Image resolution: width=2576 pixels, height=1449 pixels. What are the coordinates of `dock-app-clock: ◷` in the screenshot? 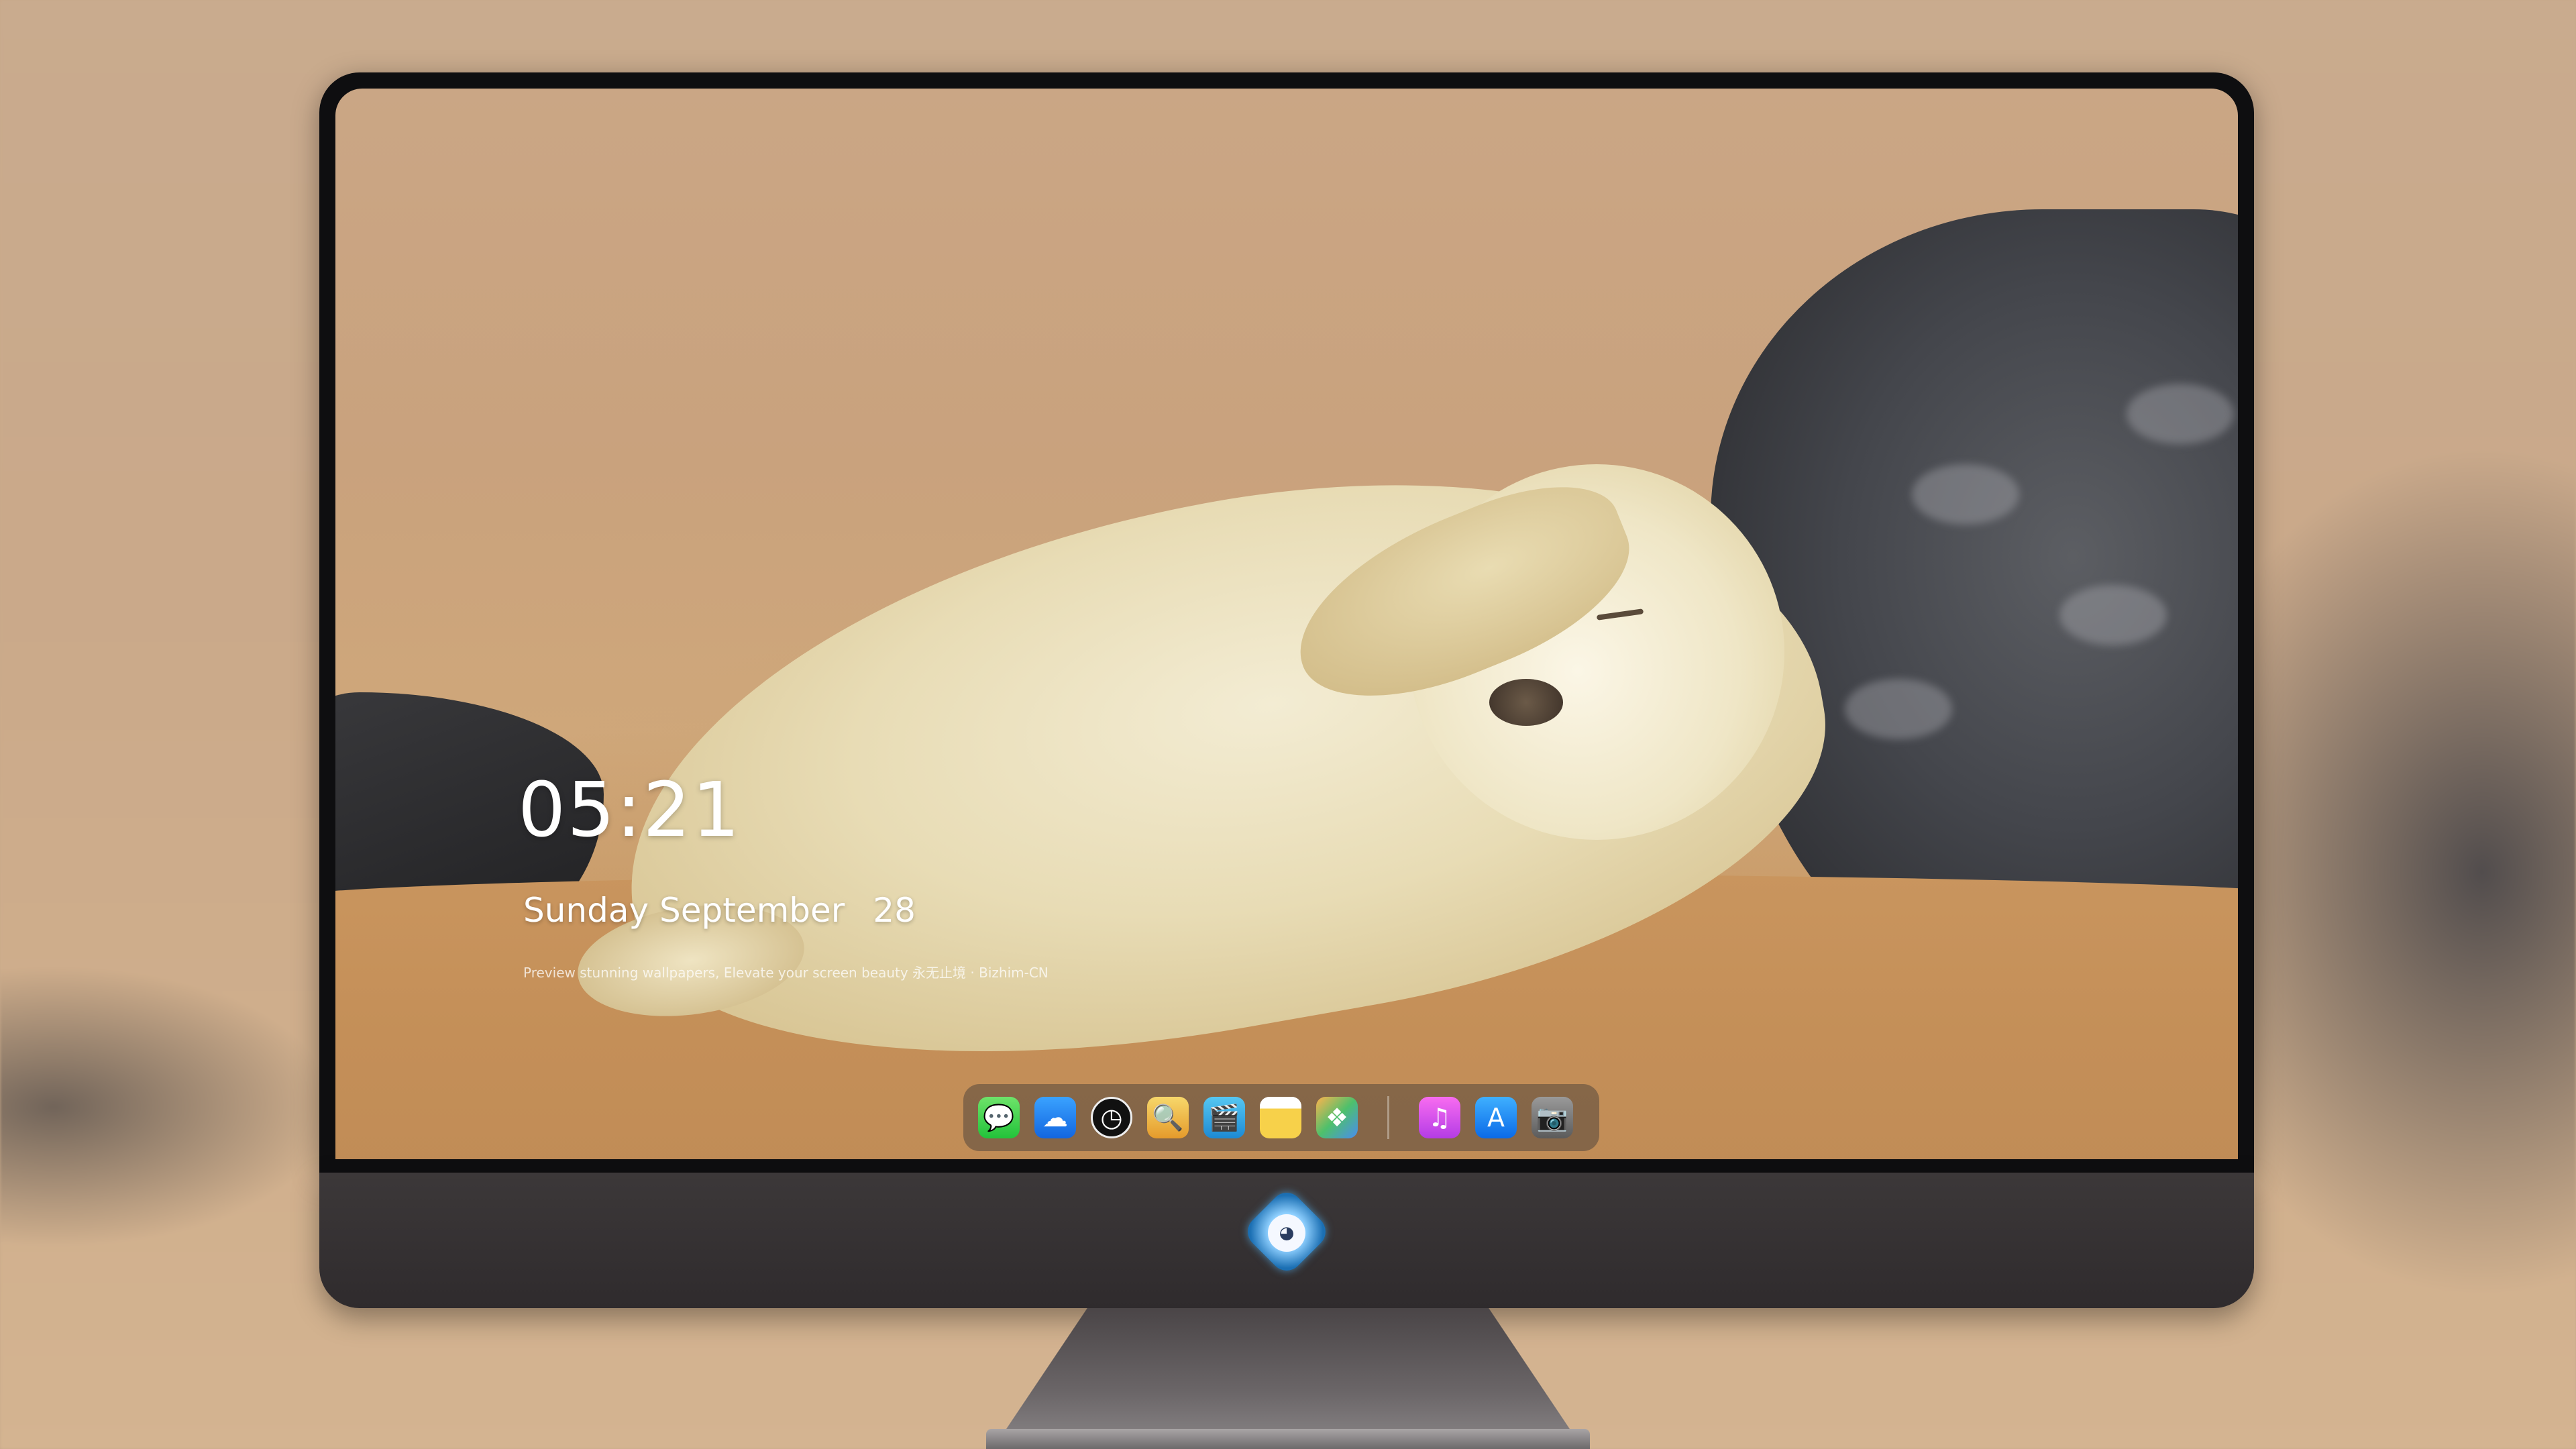 It's located at (1111, 1117).